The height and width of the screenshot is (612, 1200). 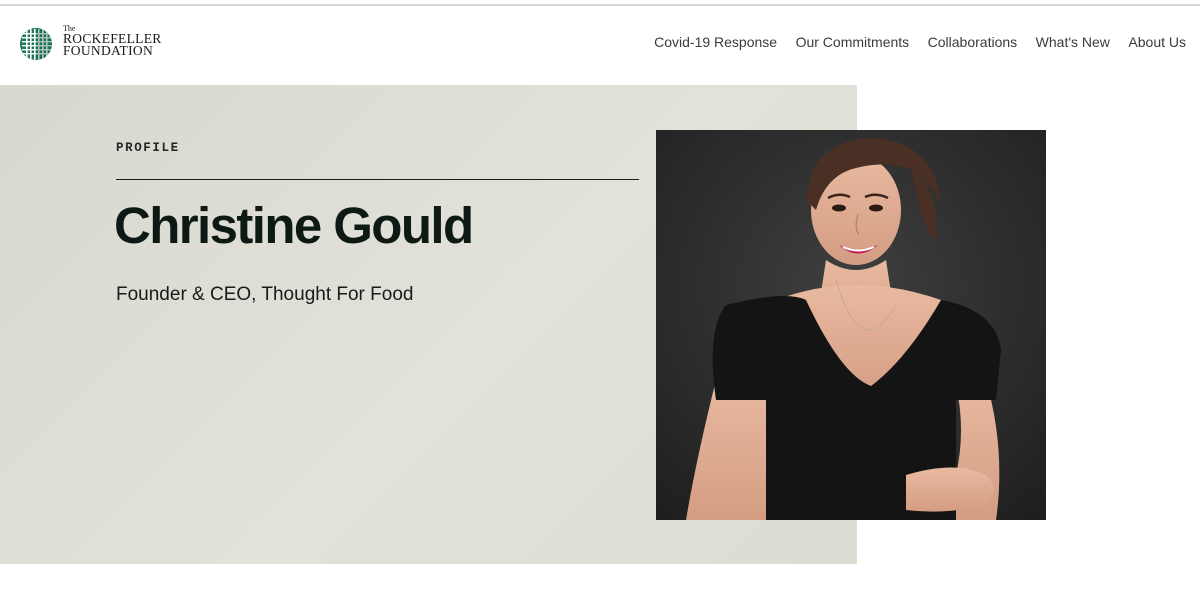 I want to click on nav-covid-19-response: Covid-19 Response, so click(x=715, y=42).